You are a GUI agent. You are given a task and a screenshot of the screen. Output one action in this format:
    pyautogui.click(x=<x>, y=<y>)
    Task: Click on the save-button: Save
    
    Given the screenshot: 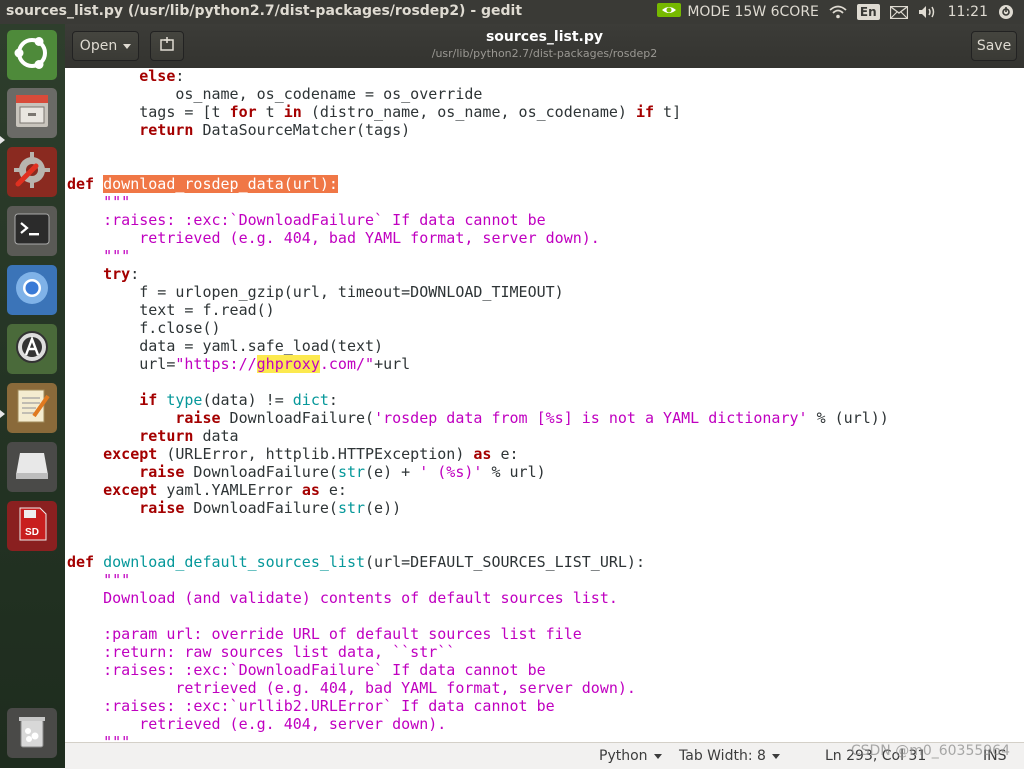 What is the action you would take?
    pyautogui.click(x=994, y=46)
    